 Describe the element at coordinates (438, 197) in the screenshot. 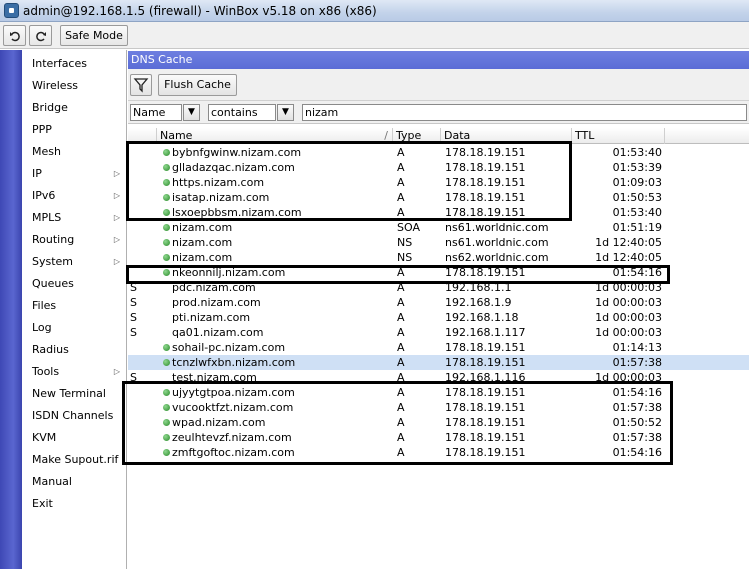

I see `table-row: isatap.nizam.com A 178.18.19.151 01:50:53` at that location.